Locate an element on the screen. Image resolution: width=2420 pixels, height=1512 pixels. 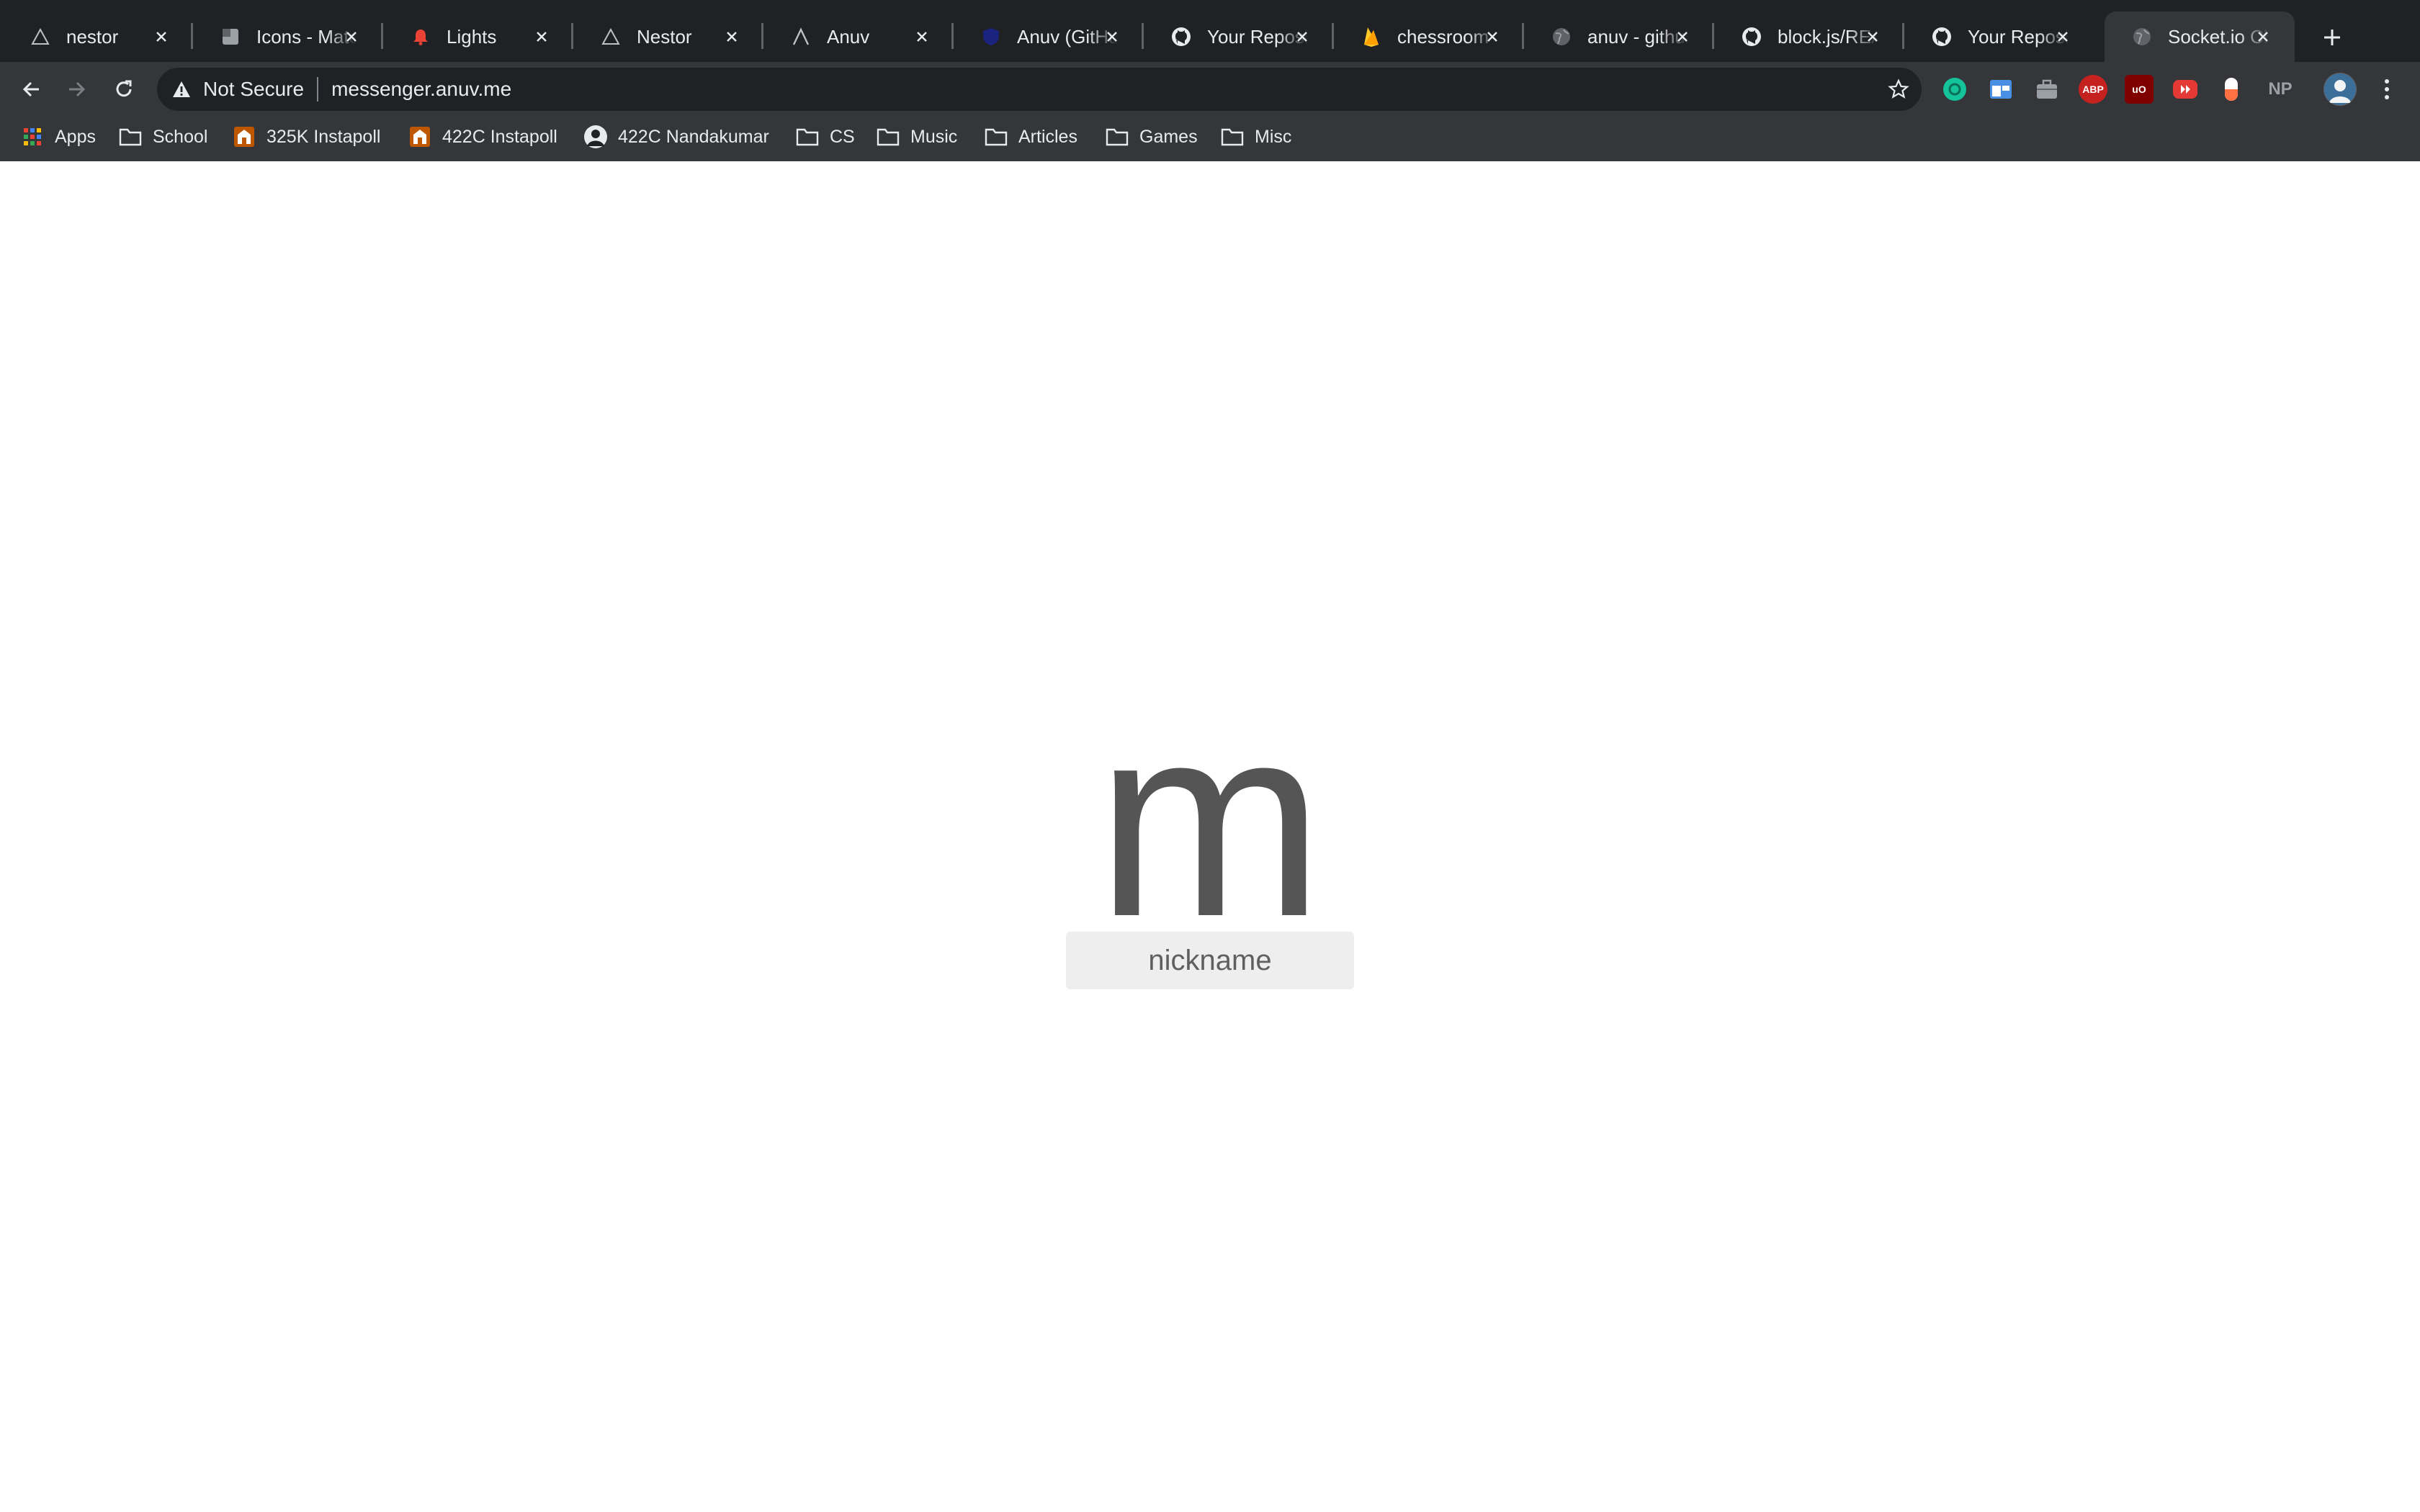
shield-icon is located at coordinates (991, 36).